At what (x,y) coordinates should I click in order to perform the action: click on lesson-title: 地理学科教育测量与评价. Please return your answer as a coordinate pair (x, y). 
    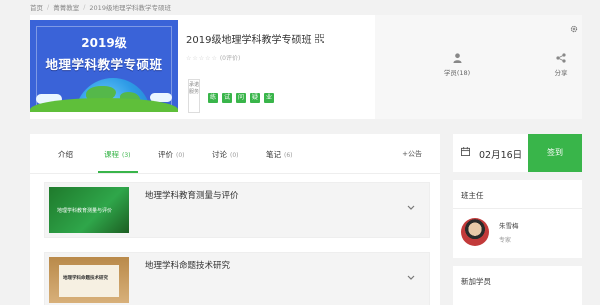
    Looking at the image, I should click on (192, 196).